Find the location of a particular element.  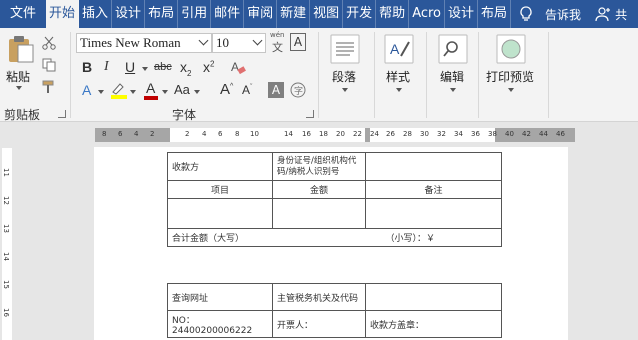

tab-mailings: 邮件 is located at coordinates (228, 14).